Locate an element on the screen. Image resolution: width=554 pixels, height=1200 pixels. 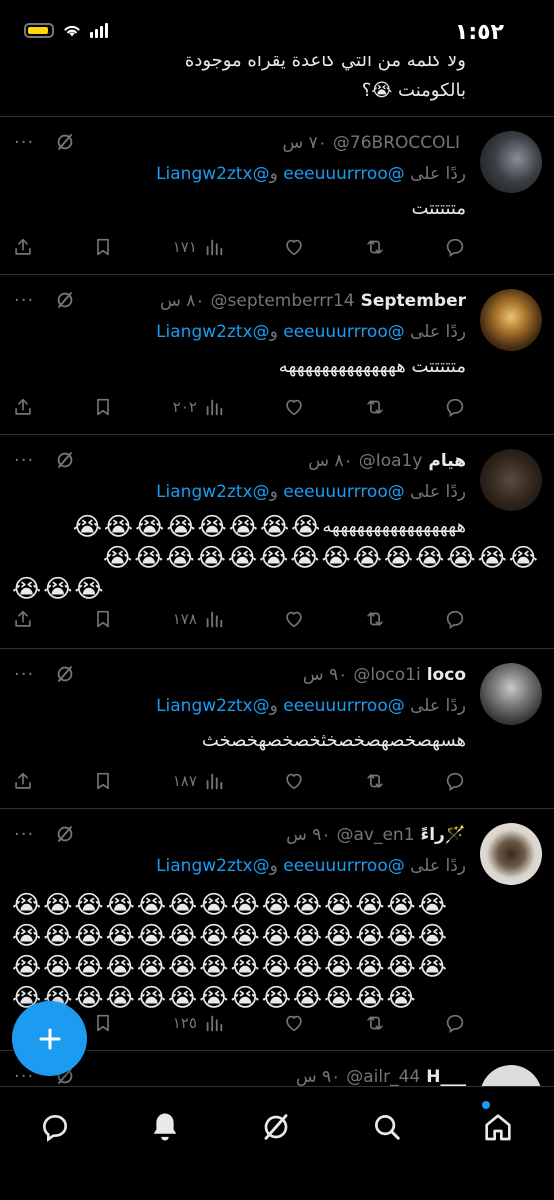
timestamp: ٧٠ س is located at coordinates (304, 143).